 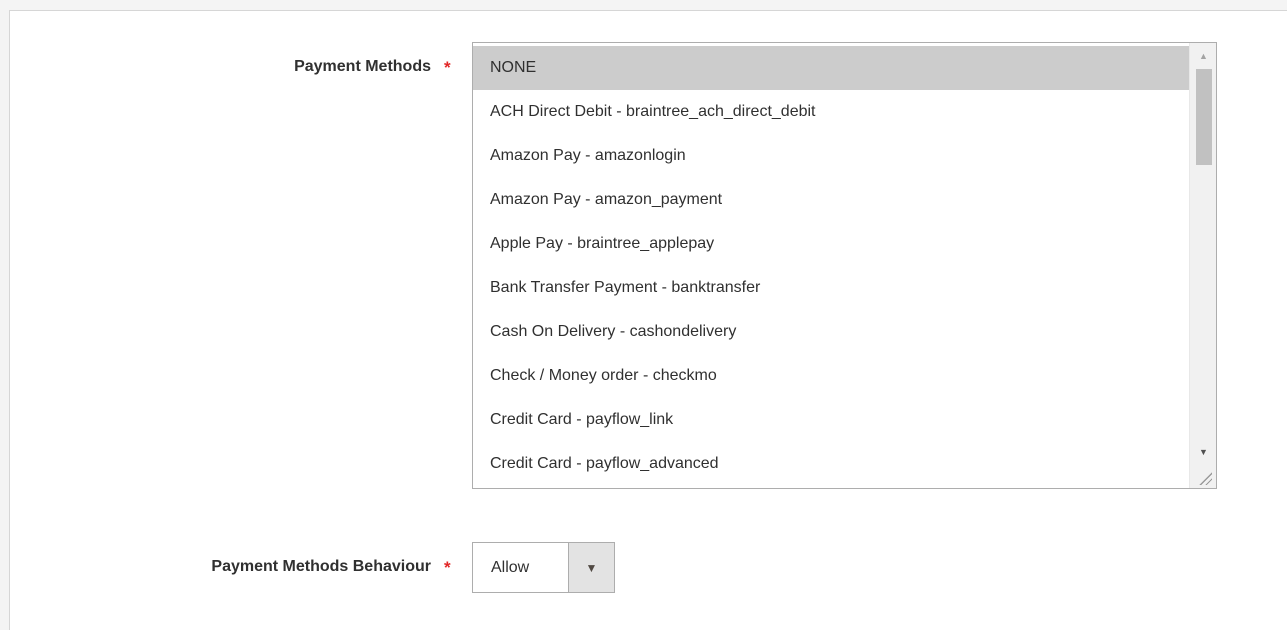 I want to click on payment-method-option: NONE, so click(x=831, y=68).